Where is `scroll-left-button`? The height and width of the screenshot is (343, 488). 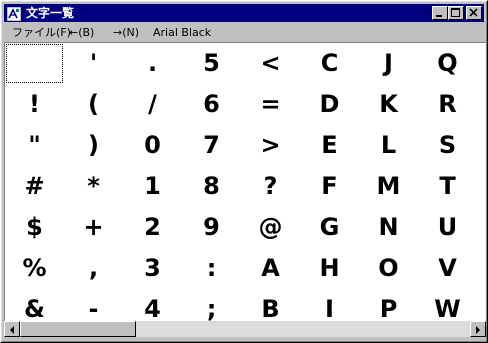
scroll-left-button is located at coordinates (12, 329).